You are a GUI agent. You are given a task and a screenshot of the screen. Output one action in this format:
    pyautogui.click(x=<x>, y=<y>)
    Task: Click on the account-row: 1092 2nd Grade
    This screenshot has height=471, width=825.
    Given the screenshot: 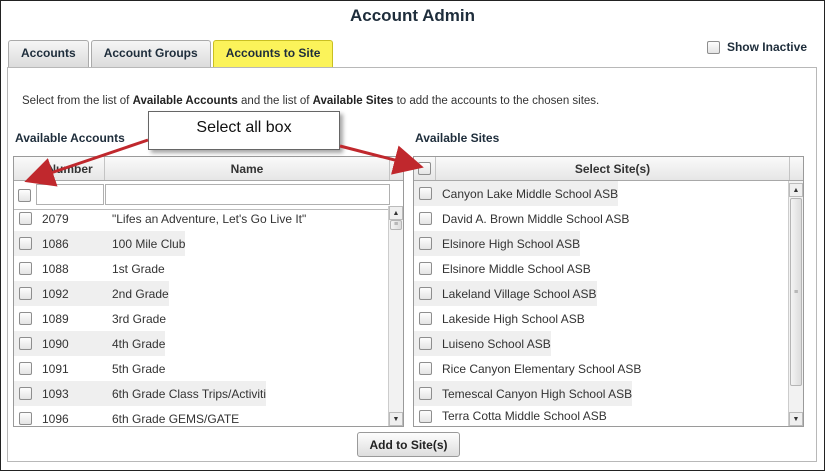 What is the action you would take?
    pyautogui.click(x=91, y=293)
    